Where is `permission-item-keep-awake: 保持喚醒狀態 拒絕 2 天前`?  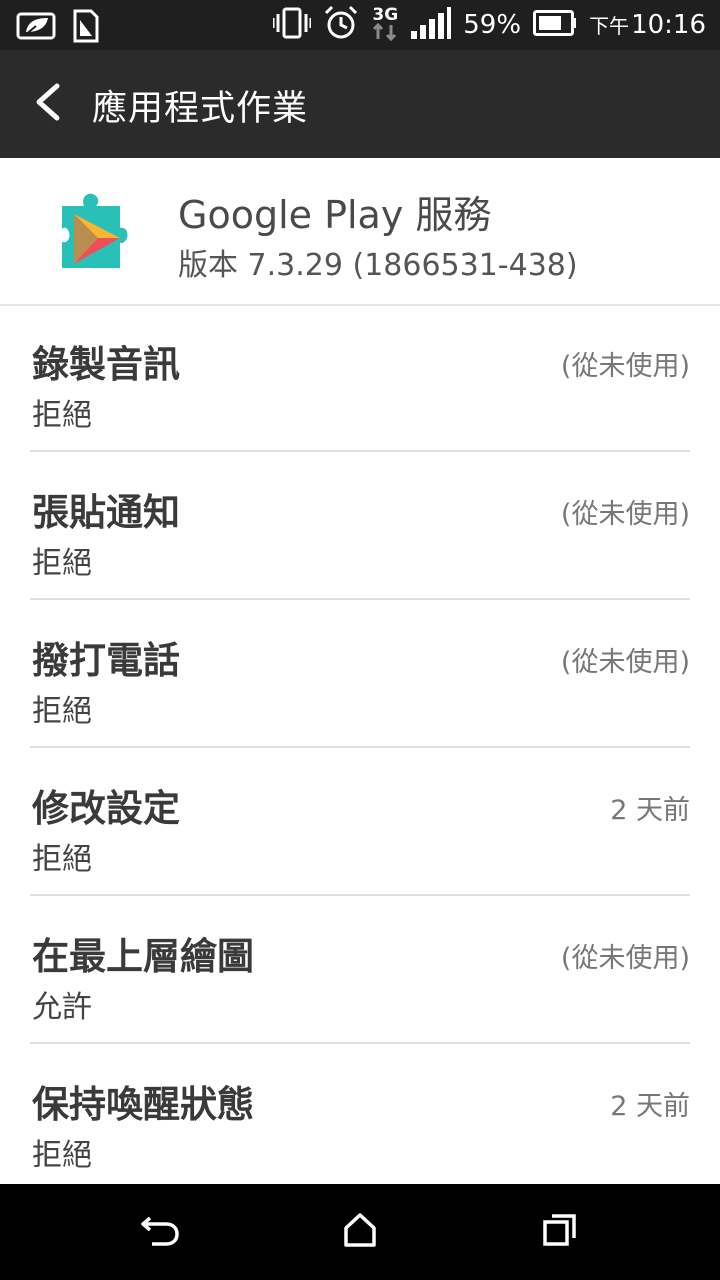
permission-item-keep-awake: 保持喚醒狀態 拒絕 2 天前 is located at coordinates (360, 1118).